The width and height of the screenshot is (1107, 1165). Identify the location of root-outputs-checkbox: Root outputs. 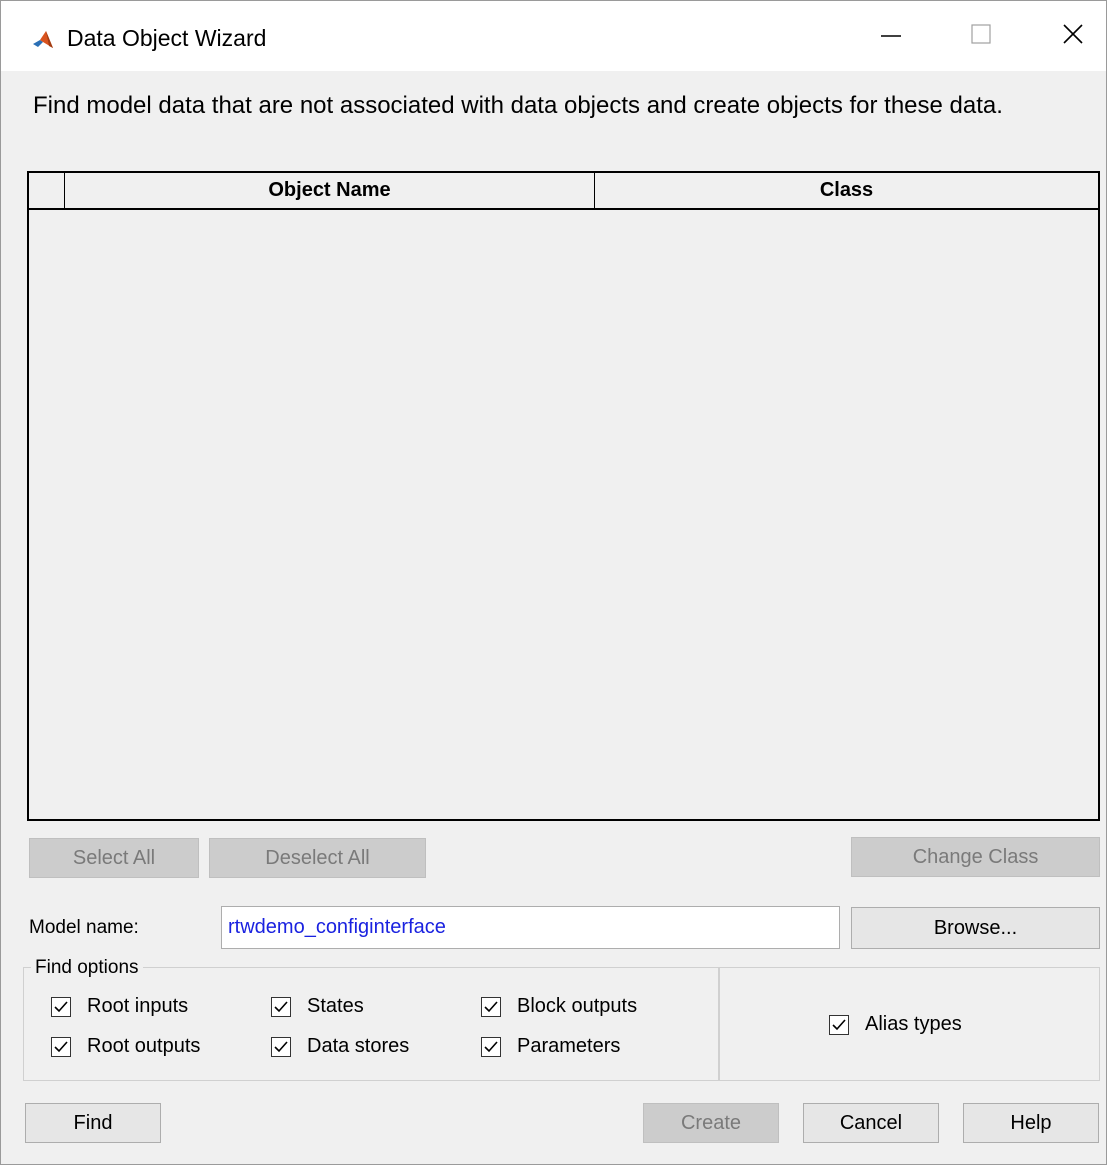
(125, 1046).